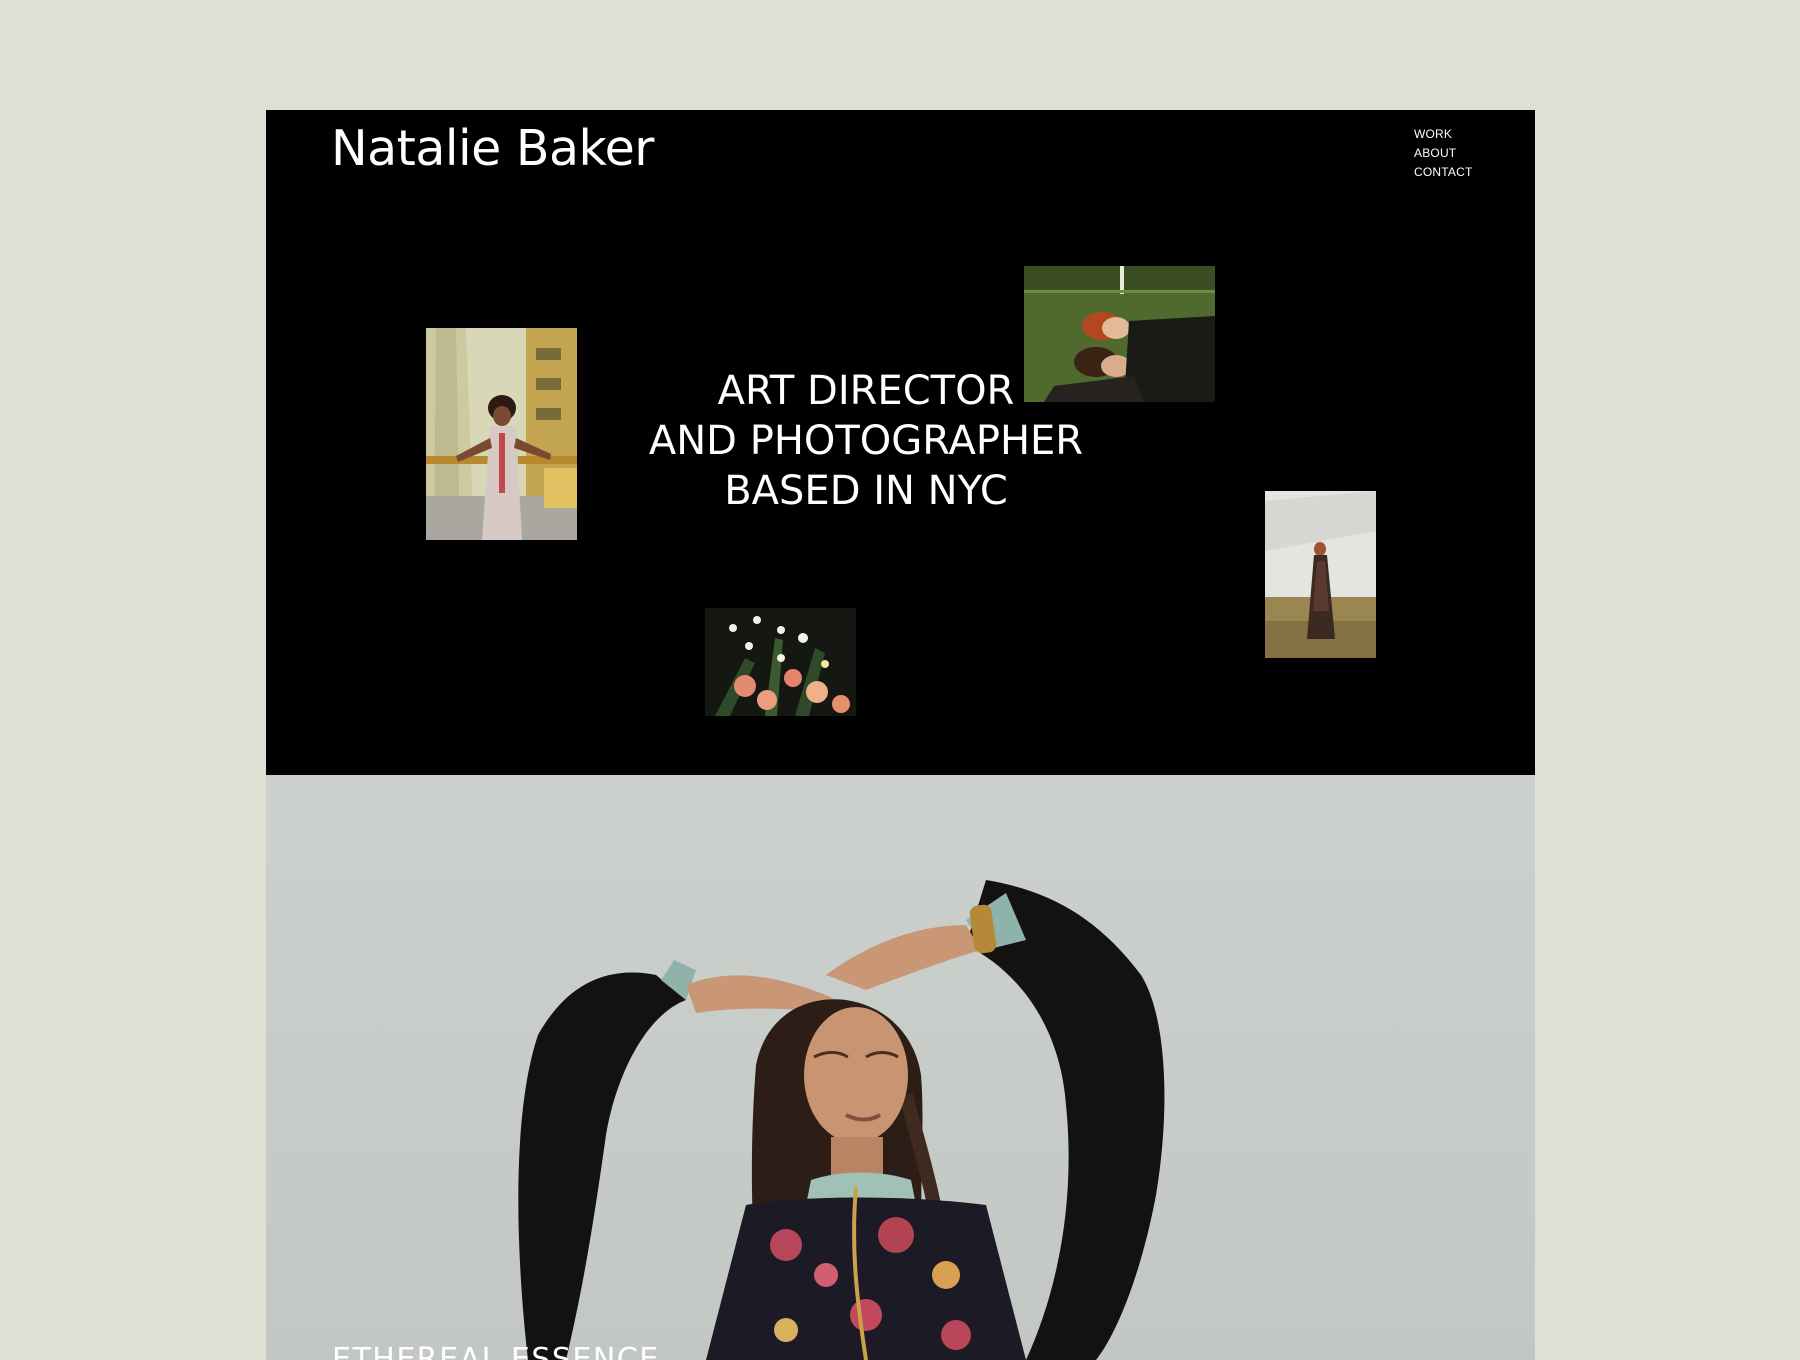  I want to click on nav-item-work: WORK, so click(1443, 134).